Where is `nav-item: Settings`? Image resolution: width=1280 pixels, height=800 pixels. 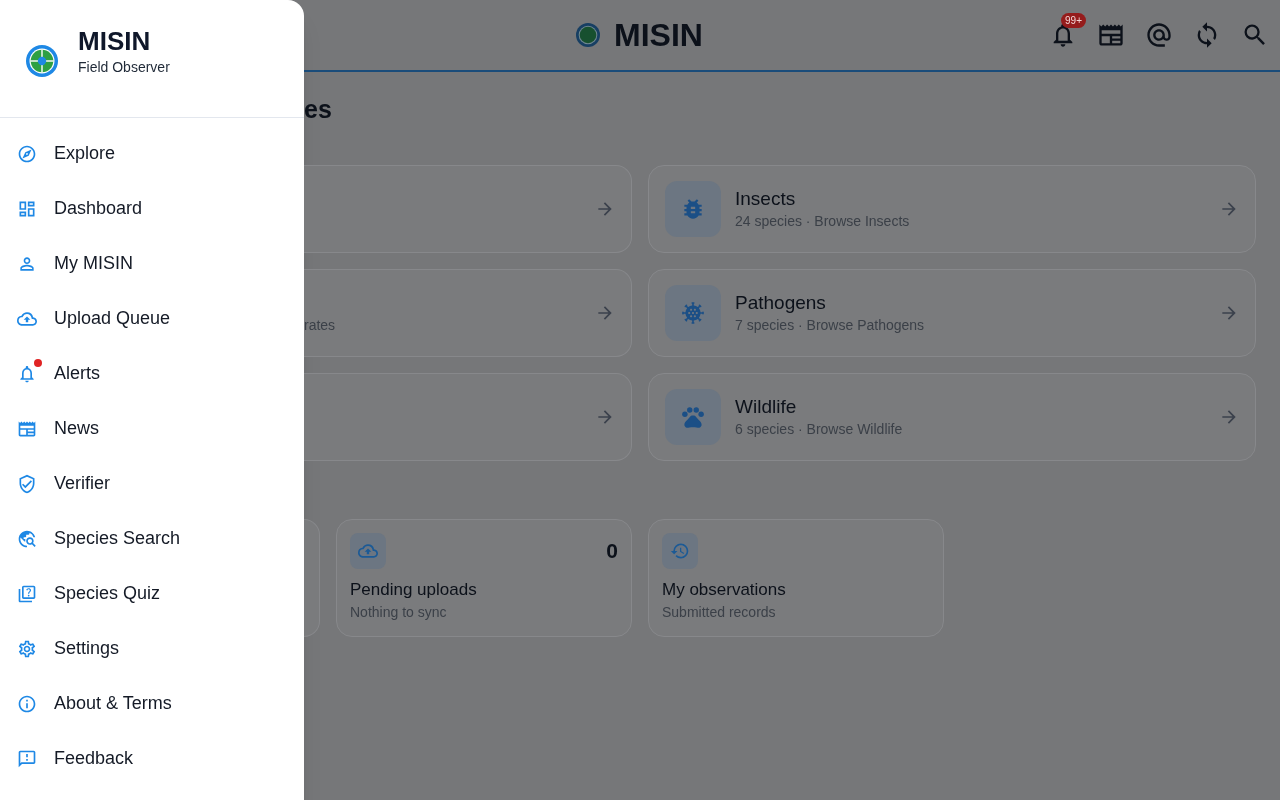
nav-item: Settings is located at coordinates (152, 648).